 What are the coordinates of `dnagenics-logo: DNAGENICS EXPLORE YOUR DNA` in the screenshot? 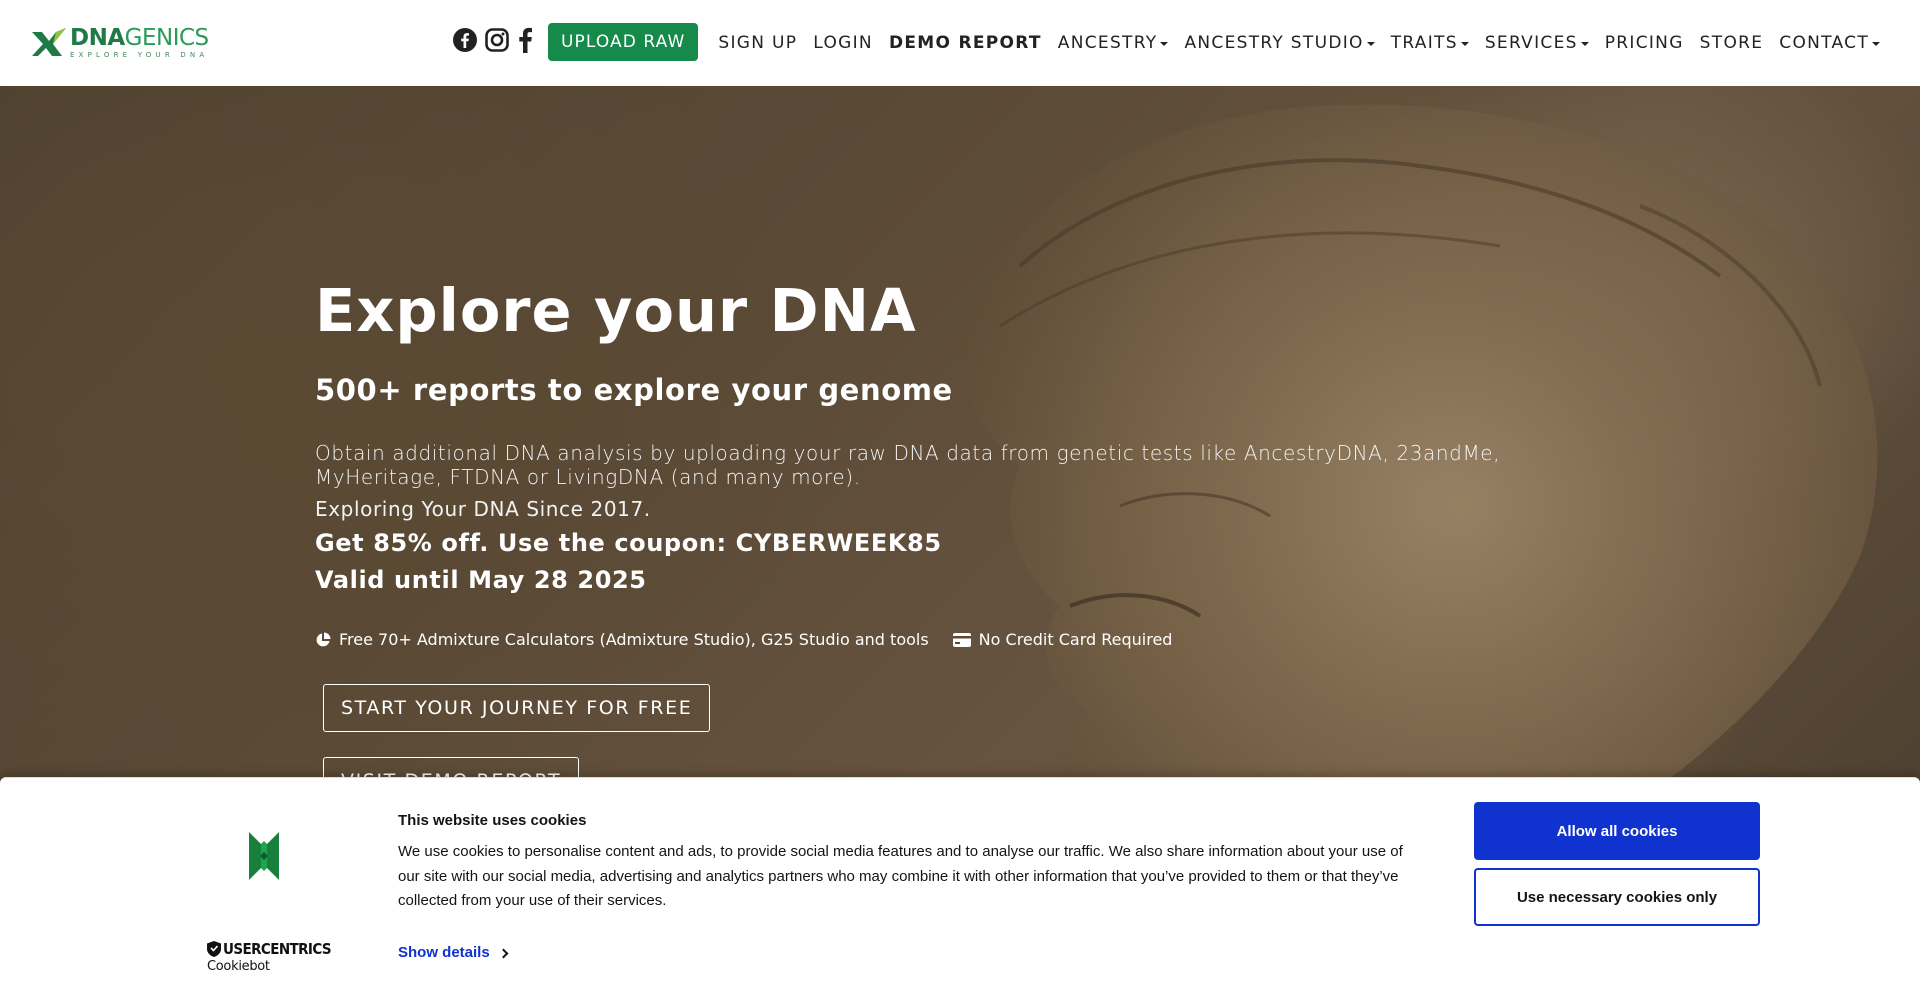 It's located at (120, 43).